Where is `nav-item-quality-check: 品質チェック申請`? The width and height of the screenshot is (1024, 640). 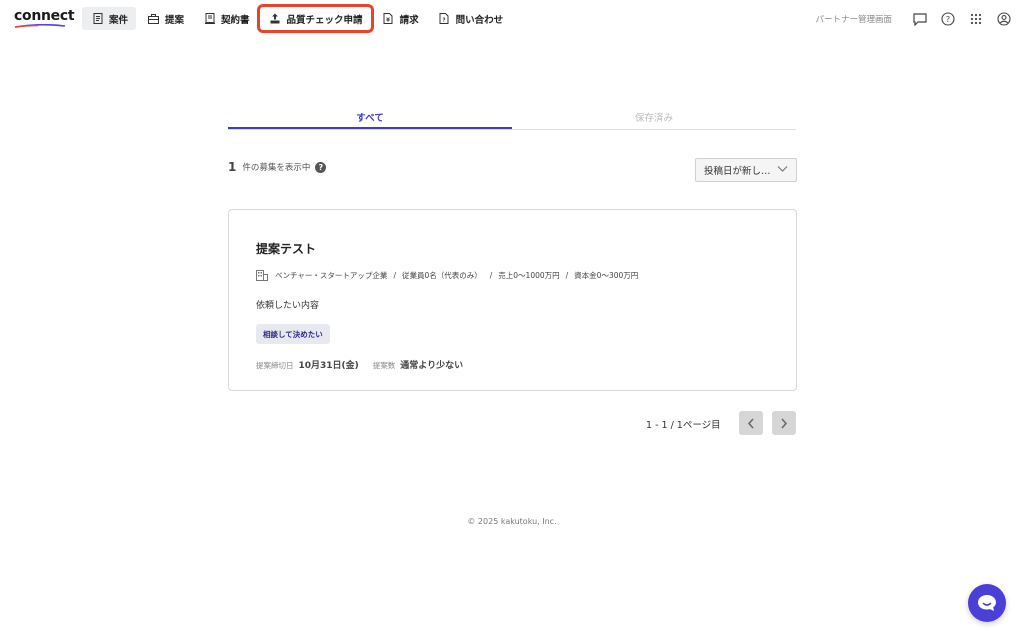 nav-item-quality-check: 品質チェック申請 is located at coordinates (315, 18).